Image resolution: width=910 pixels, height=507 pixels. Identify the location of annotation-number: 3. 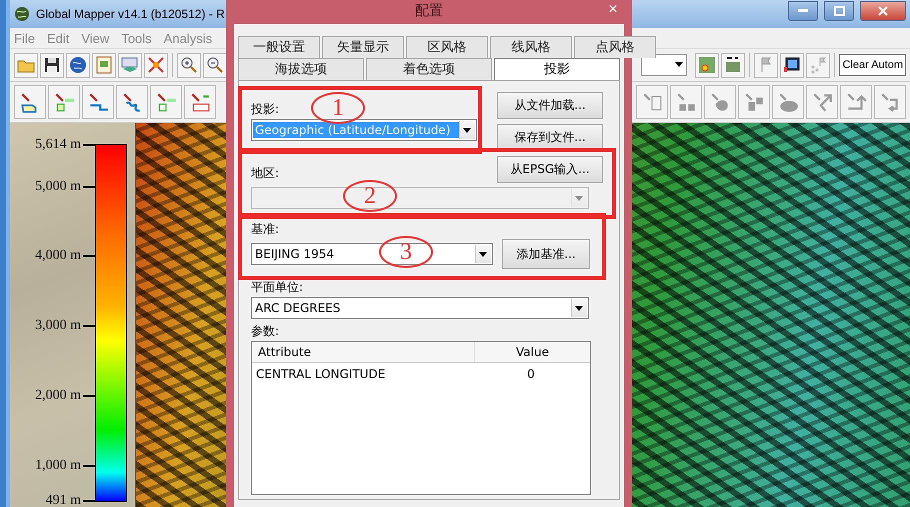
(406, 252).